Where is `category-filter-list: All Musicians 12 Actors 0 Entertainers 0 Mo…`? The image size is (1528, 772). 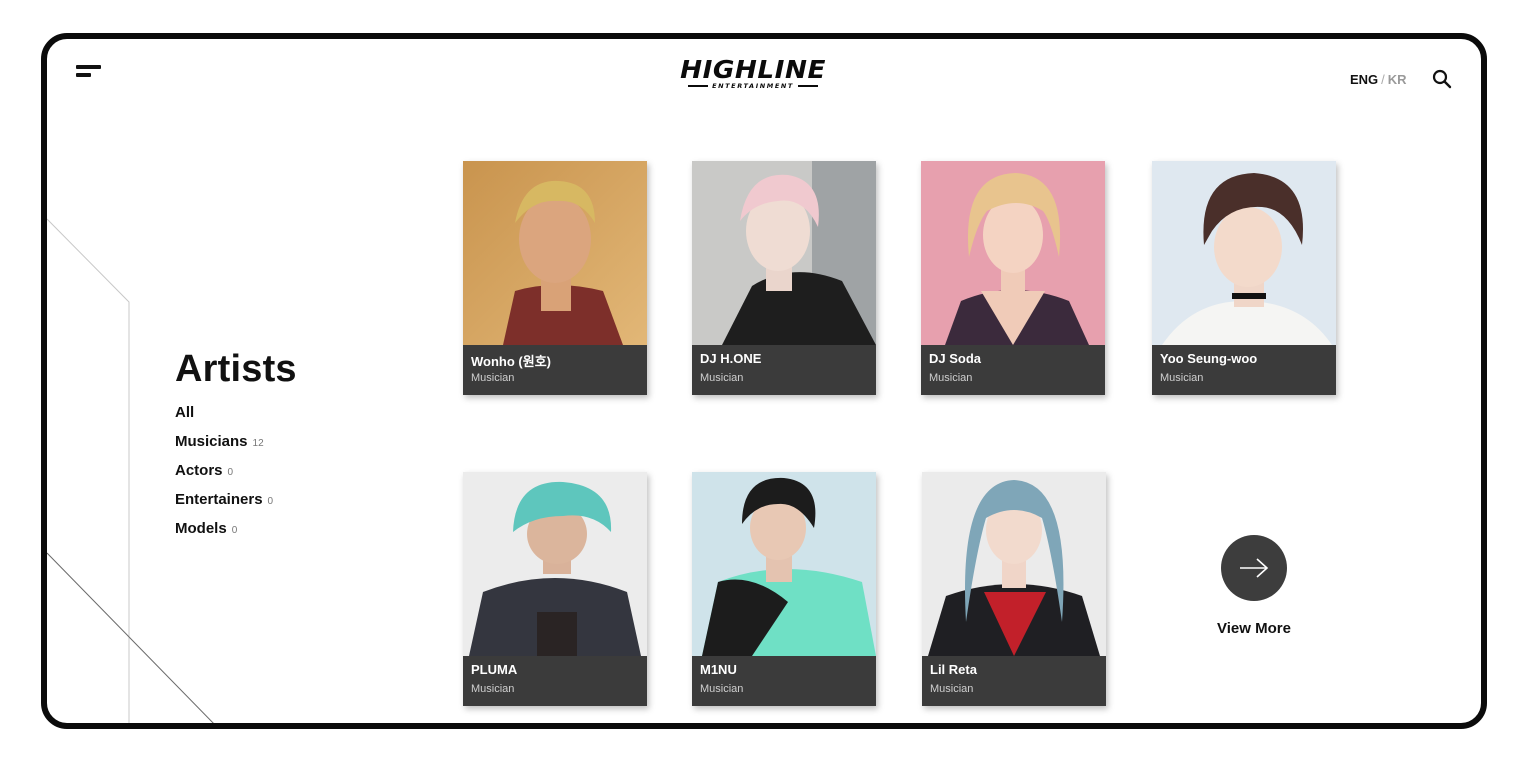 category-filter-list: All Musicians 12 Actors 0 Entertainers 0 Mo… is located at coordinates (224, 476).